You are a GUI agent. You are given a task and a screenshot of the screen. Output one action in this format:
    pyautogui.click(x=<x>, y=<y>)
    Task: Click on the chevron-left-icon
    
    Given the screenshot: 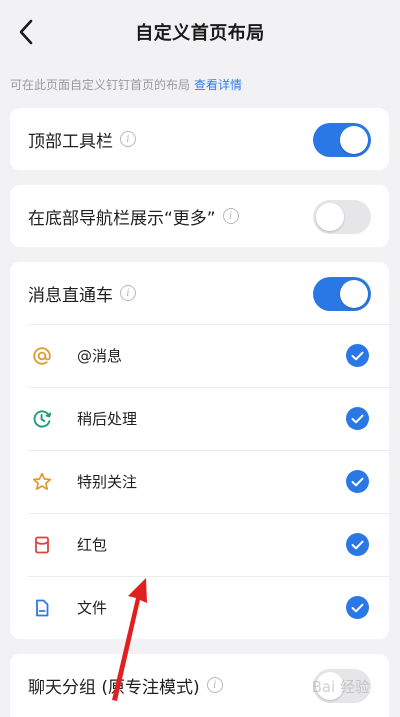 What is the action you would take?
    pyautogui.click(x=26, y=32)
    